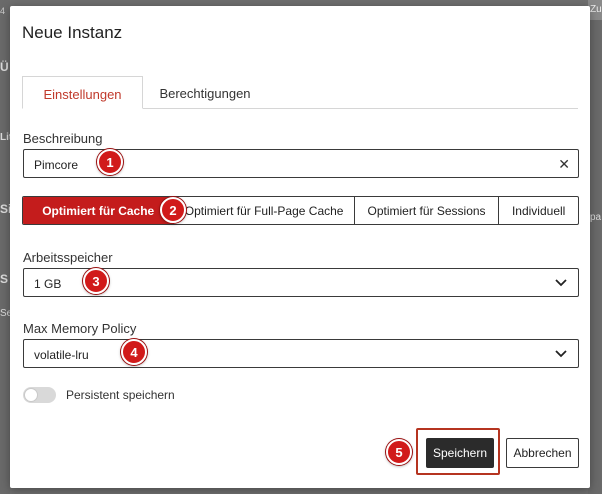 The image size is (602, 494). Describe the element at coordinates (99, 210) in the screenshot. I see `cache-mode-cache: Optimiert für Cache` at that location.